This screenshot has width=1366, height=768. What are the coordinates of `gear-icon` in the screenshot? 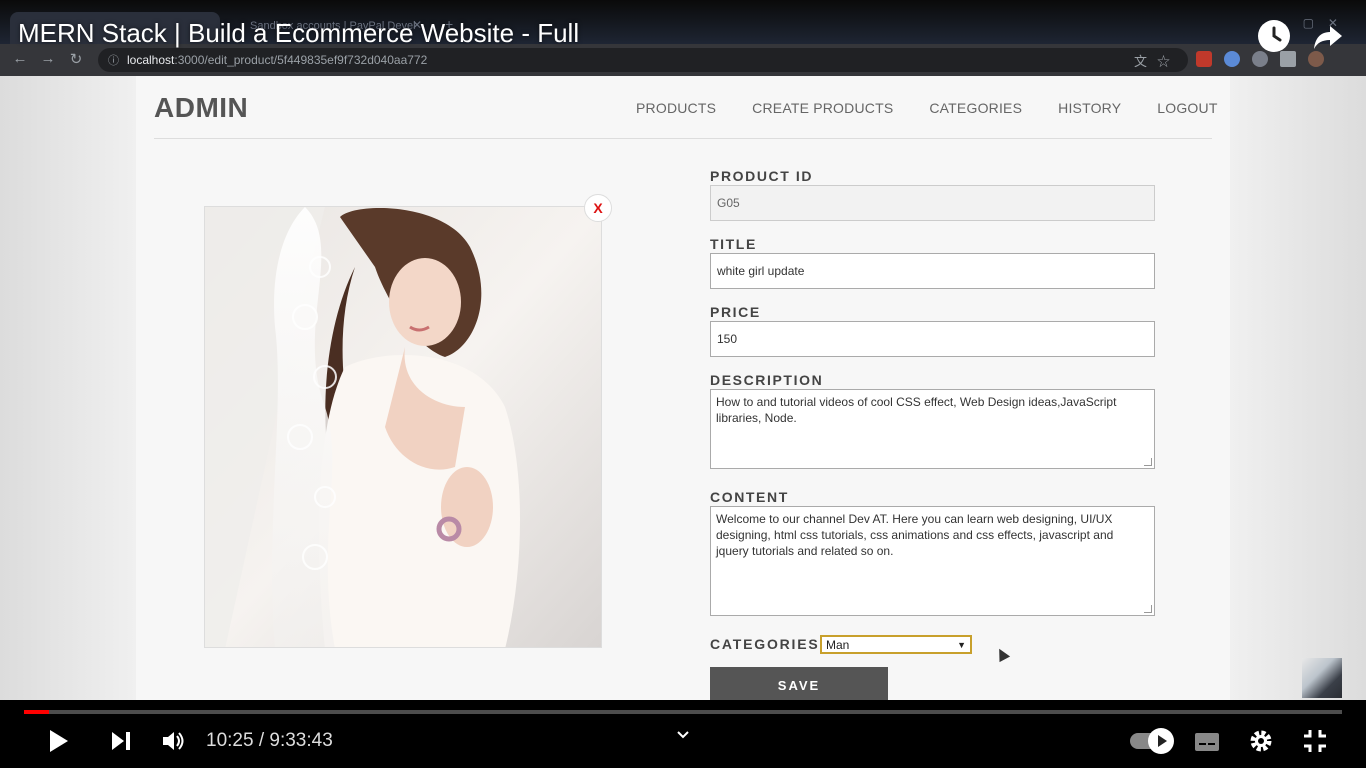 It's located at (1261, 743).